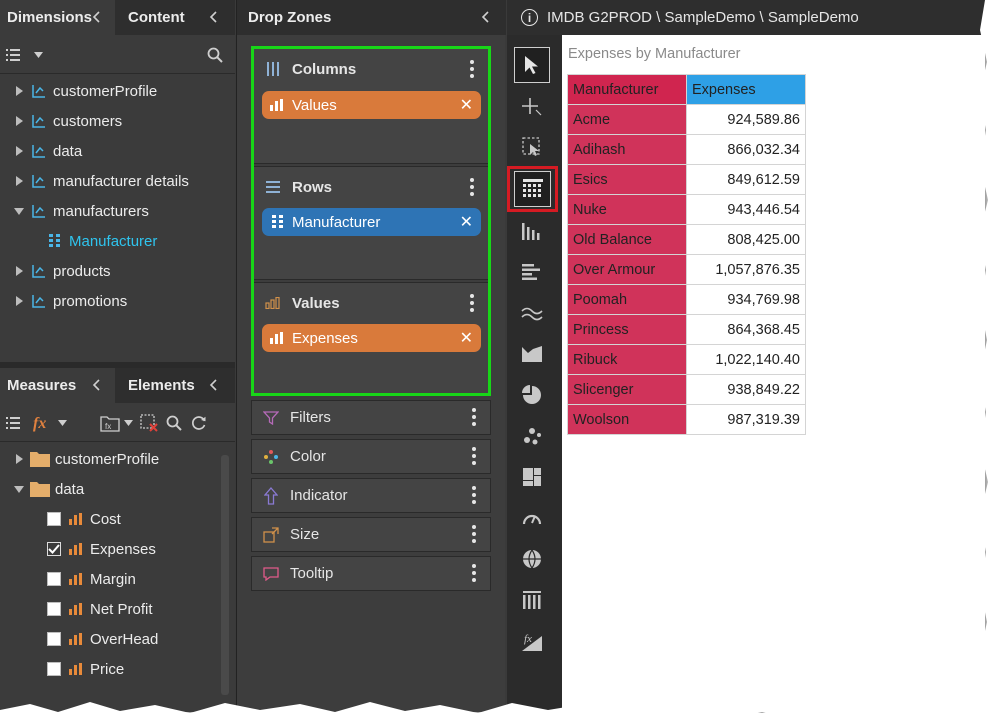 The image size is (997, 724). What do you see at coordinates (91, 579) in the screenshot?
I see `measure-item-margin: Margin` at bounding box center [91, 579].